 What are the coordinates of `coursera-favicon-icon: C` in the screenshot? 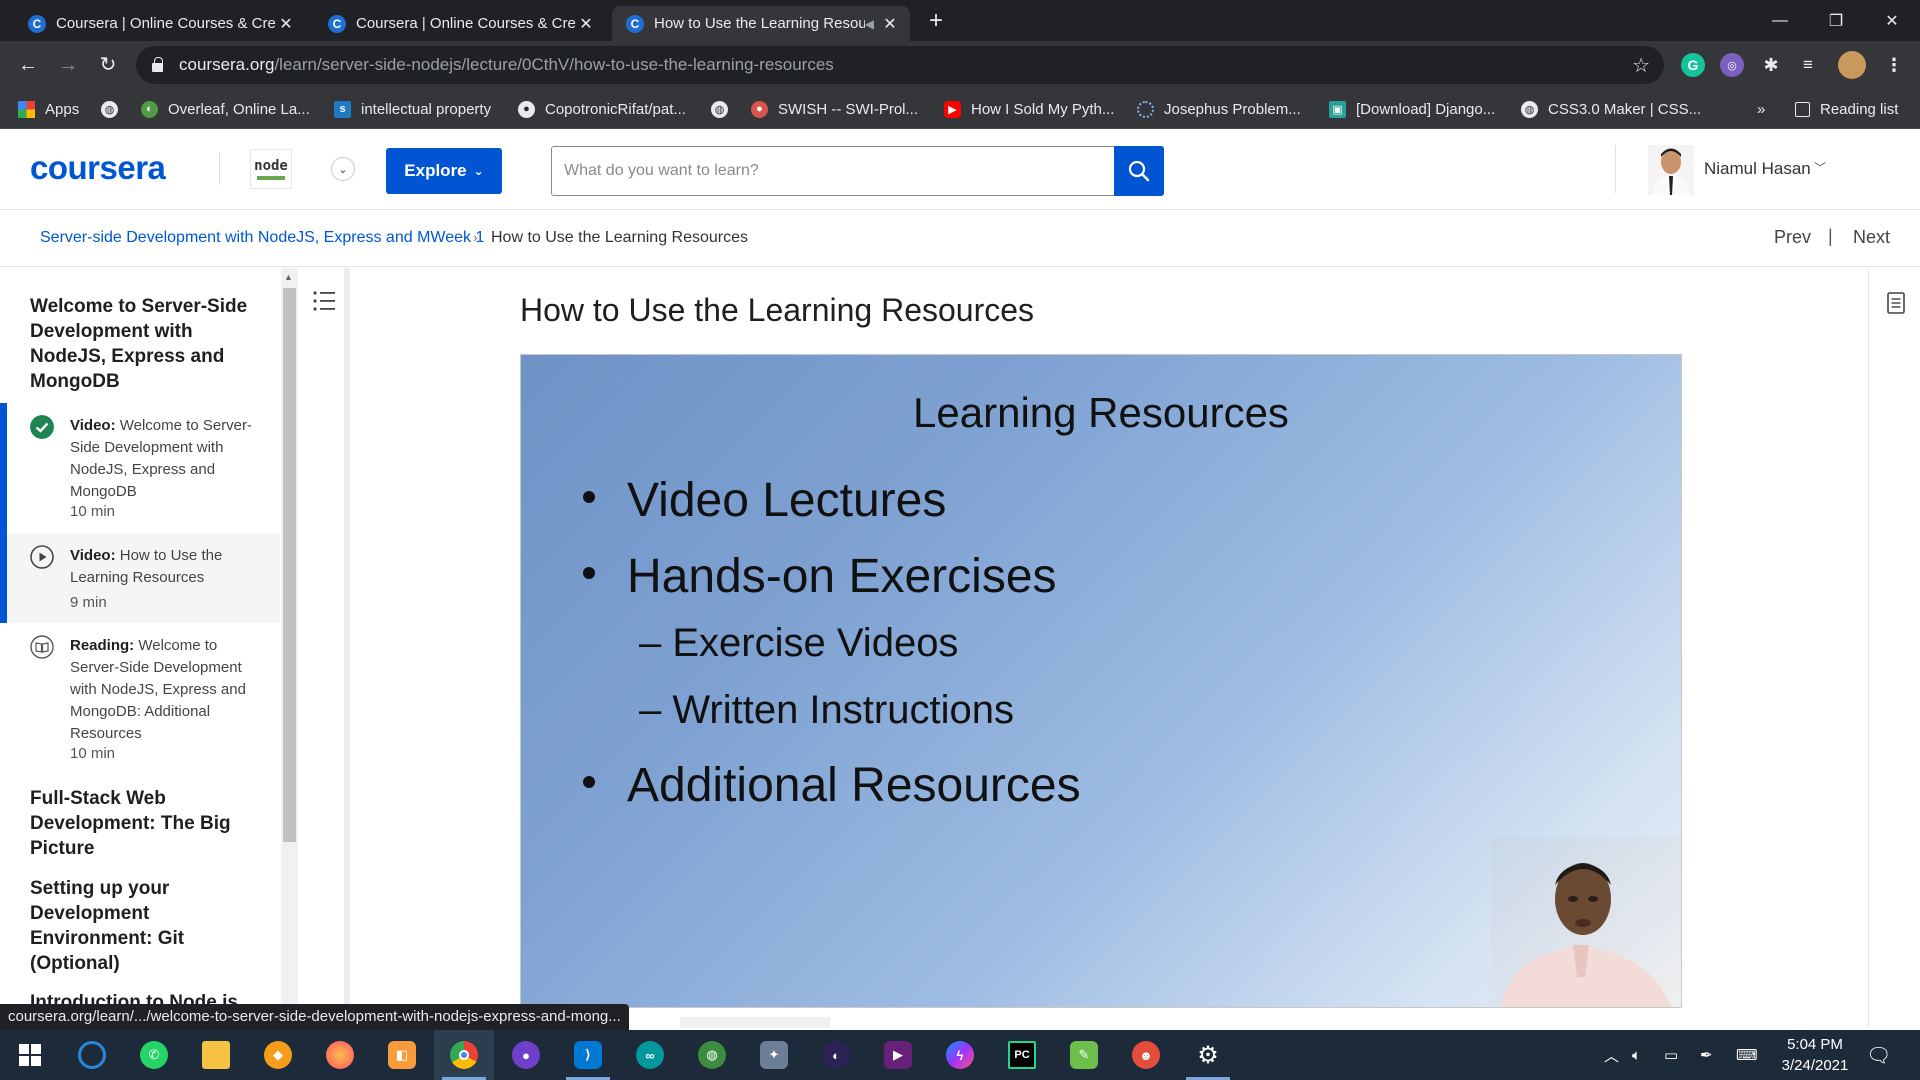 It's located at (337, 23).